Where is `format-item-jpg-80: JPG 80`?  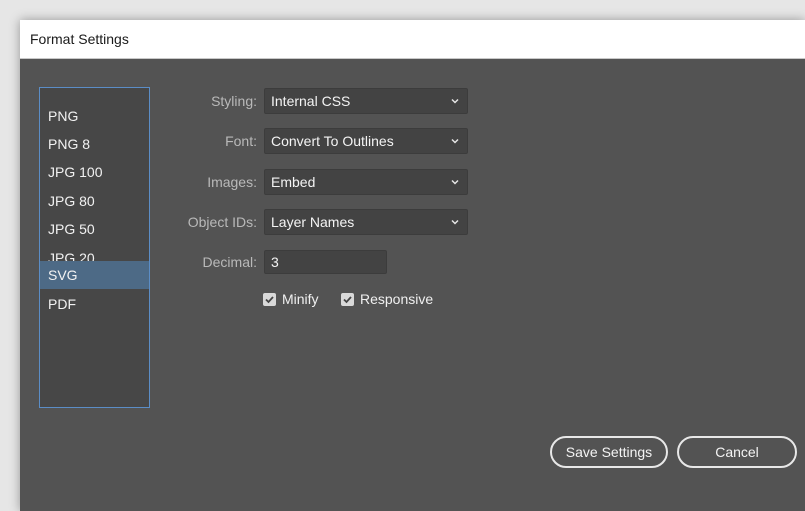
format-item-jpg-80: JPG 80 is located at coordinates (94, 201).